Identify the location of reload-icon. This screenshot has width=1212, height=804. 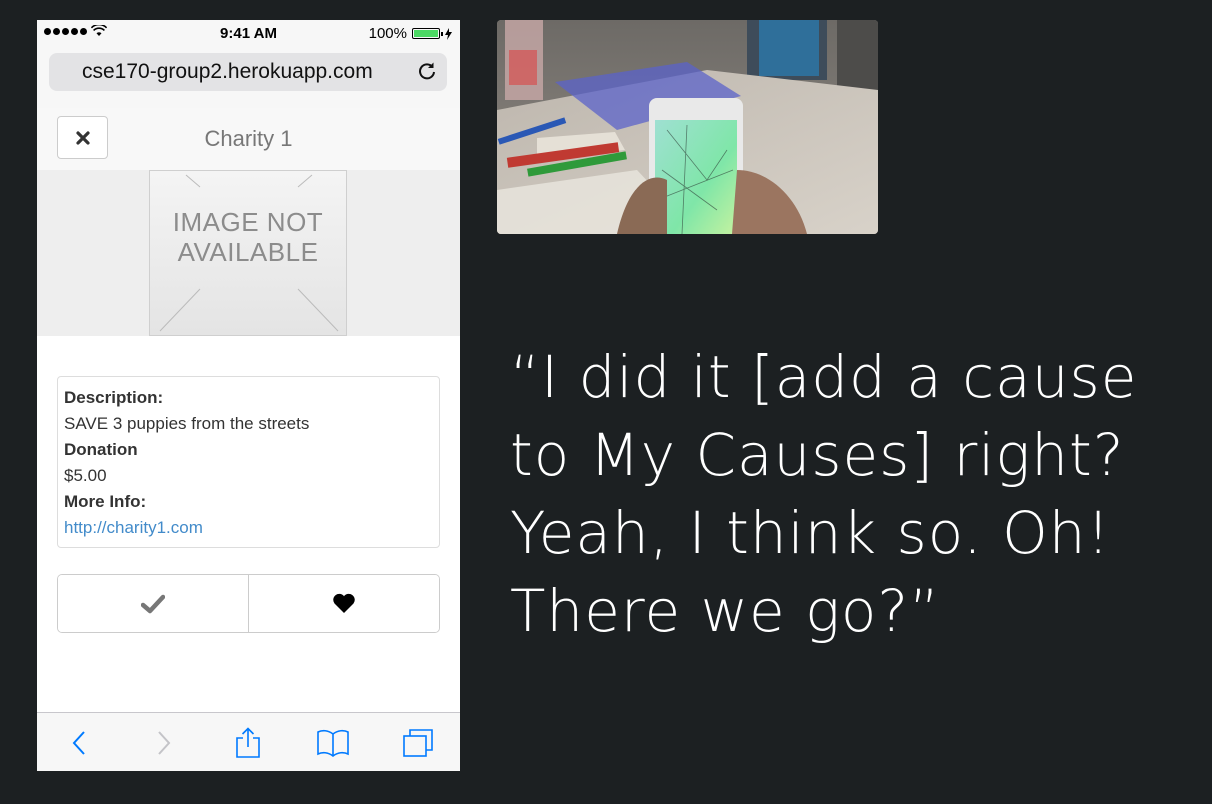
(427, 71).